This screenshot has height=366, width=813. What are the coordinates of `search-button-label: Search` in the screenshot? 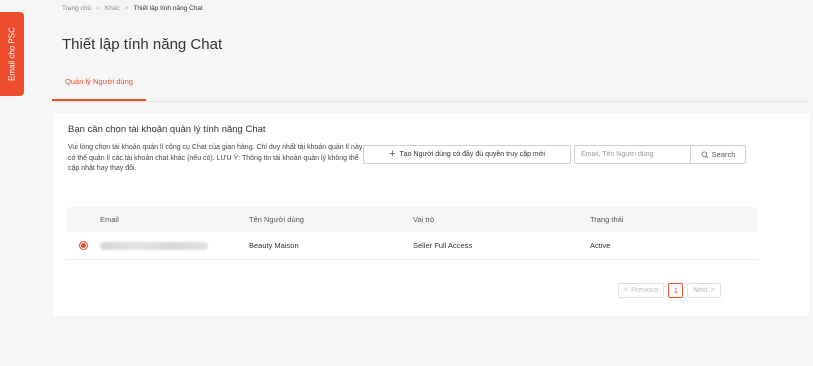 It's located at (723, 154).